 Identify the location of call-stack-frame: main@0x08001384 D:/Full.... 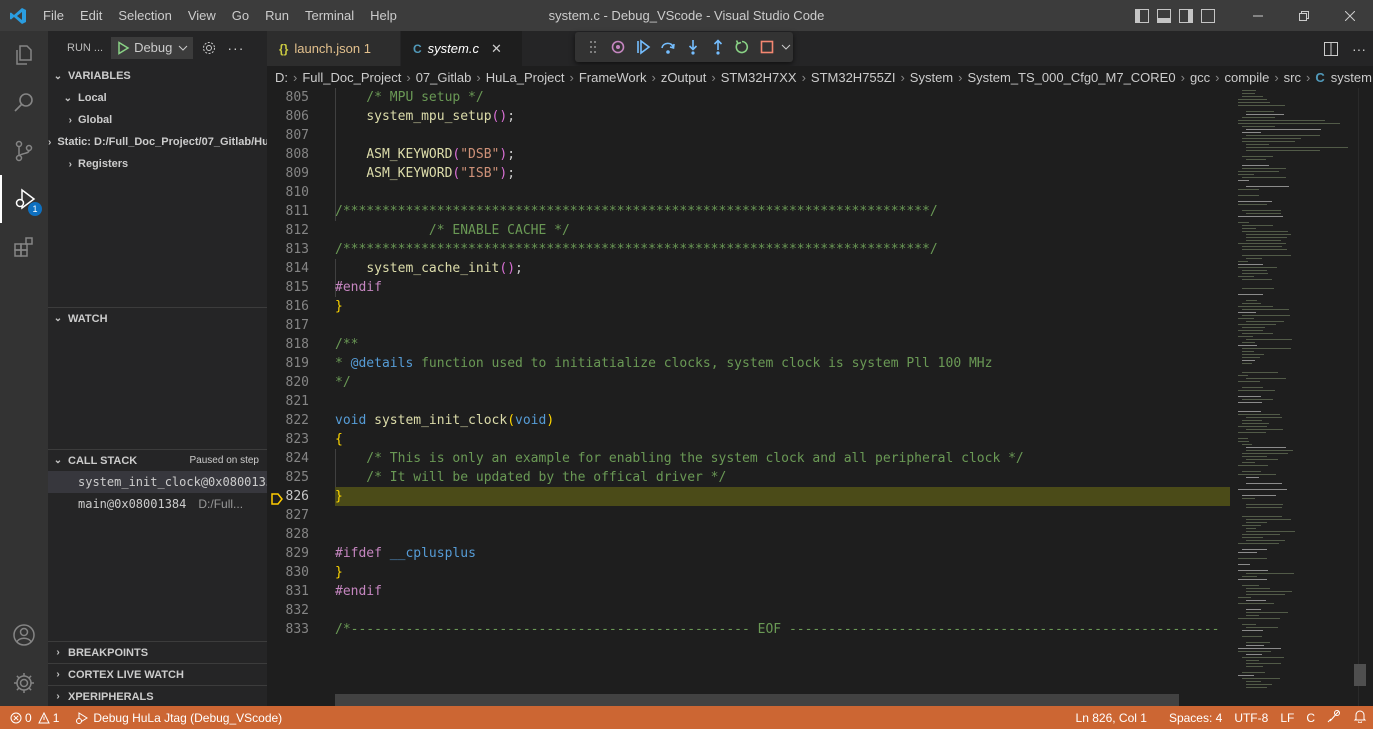
(157, 504).